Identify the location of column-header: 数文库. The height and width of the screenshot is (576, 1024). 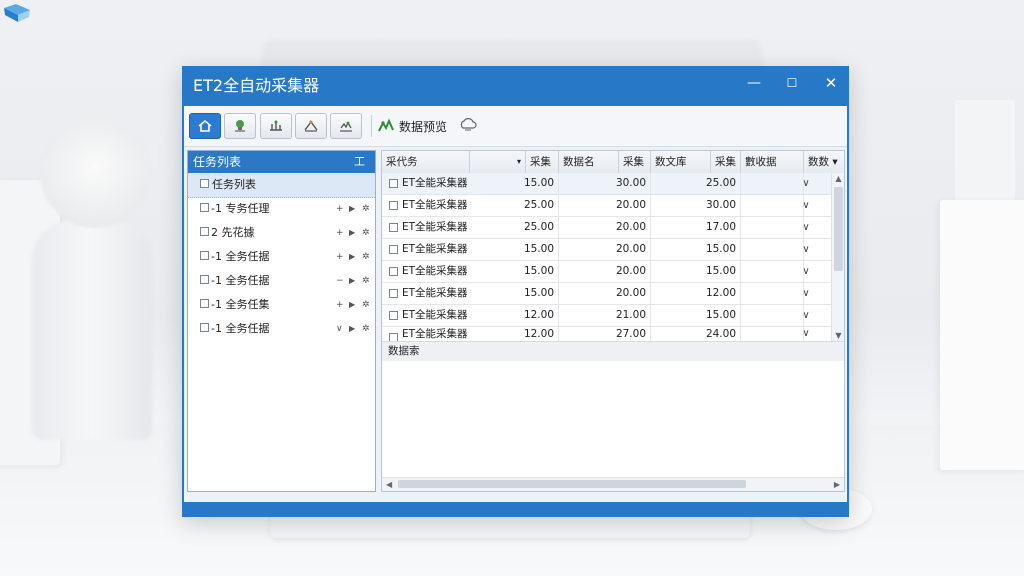
(681, 162).